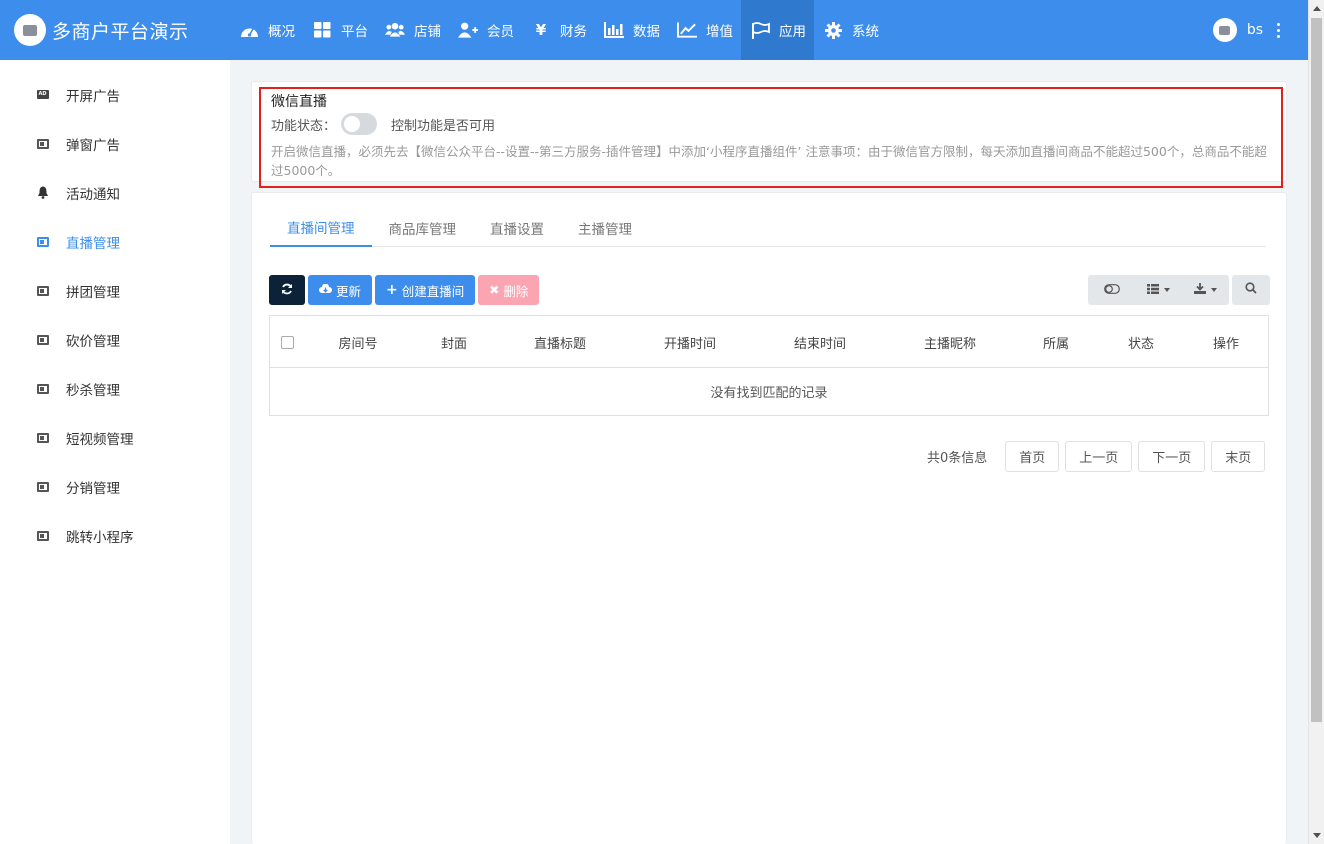 This screenshot has height=844, width=1324. What do you see at coordinates (340, 290) in the screenshot?
I see `update-button: 更新` at bounding box center [340, 290].